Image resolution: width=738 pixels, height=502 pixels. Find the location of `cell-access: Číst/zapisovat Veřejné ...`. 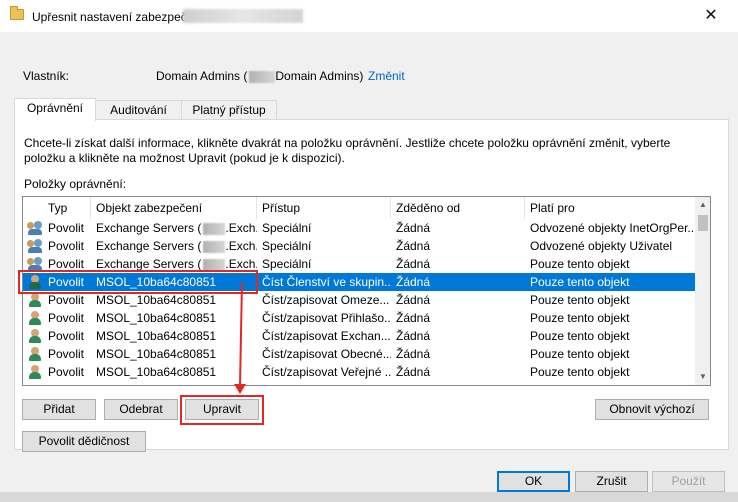

cell-access: Číst/zapisovat Veřejné ... is located at coordinates (326, 372).